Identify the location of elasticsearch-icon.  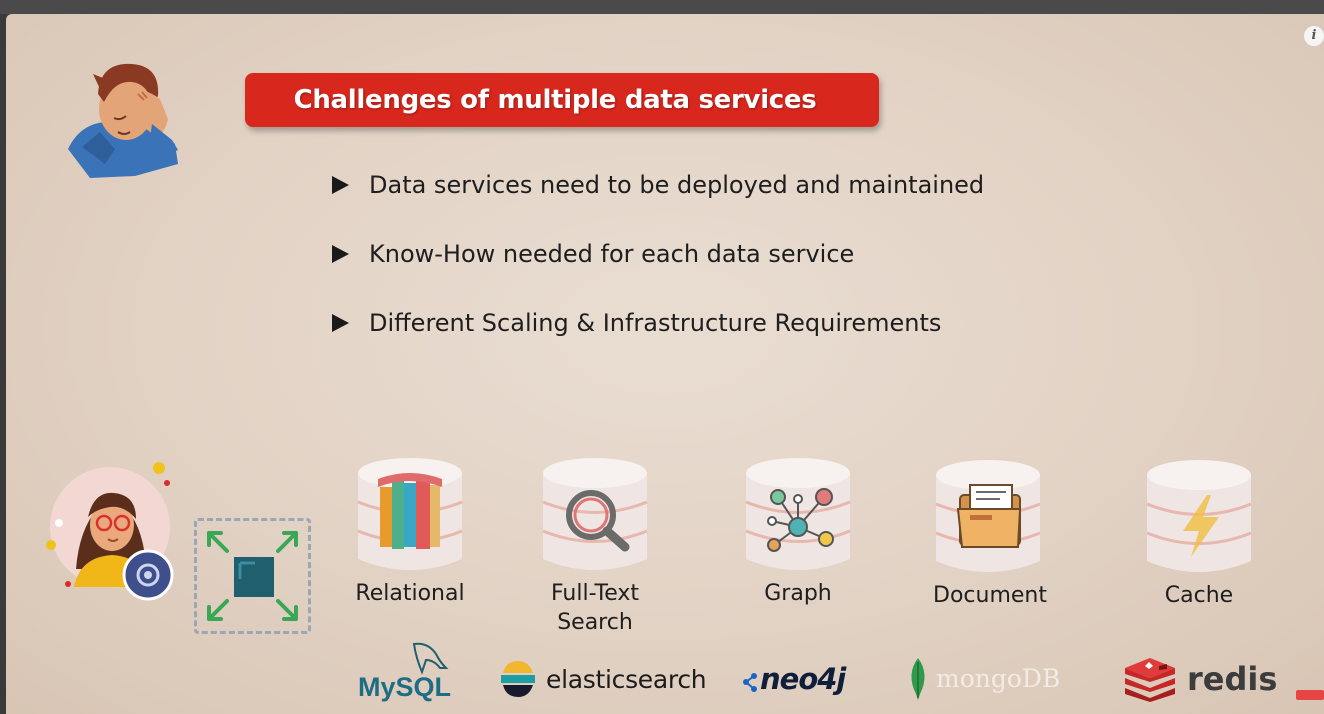
(518, 679).